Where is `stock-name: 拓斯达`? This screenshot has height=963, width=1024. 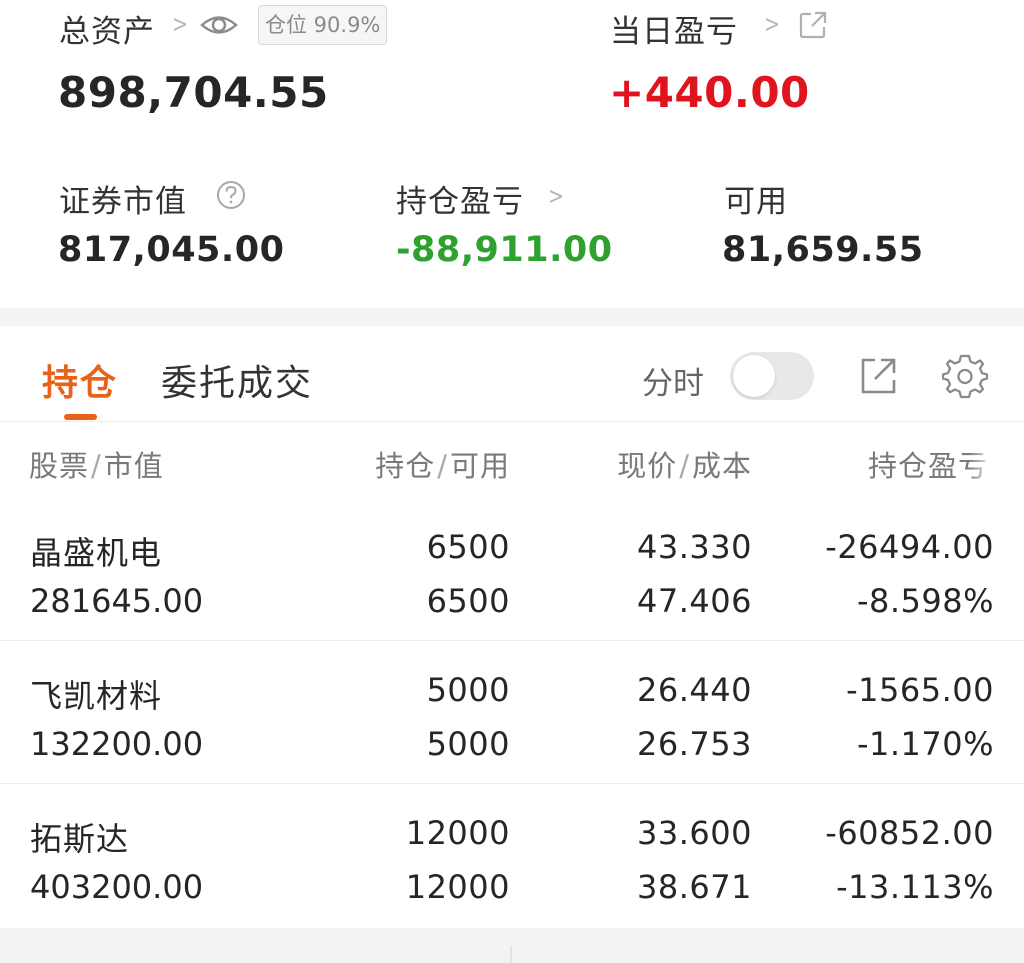 stock-name: 拓斯达 is located at coordinates (80, 839).